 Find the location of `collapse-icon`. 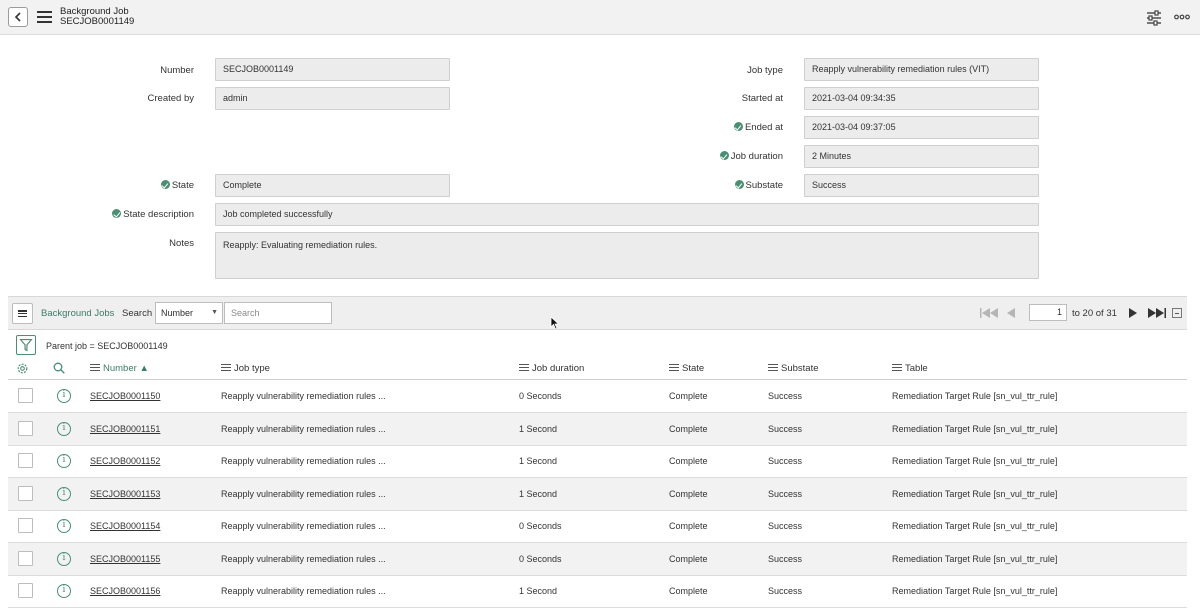

collapse-icon is located at coordinates (1177, 313).